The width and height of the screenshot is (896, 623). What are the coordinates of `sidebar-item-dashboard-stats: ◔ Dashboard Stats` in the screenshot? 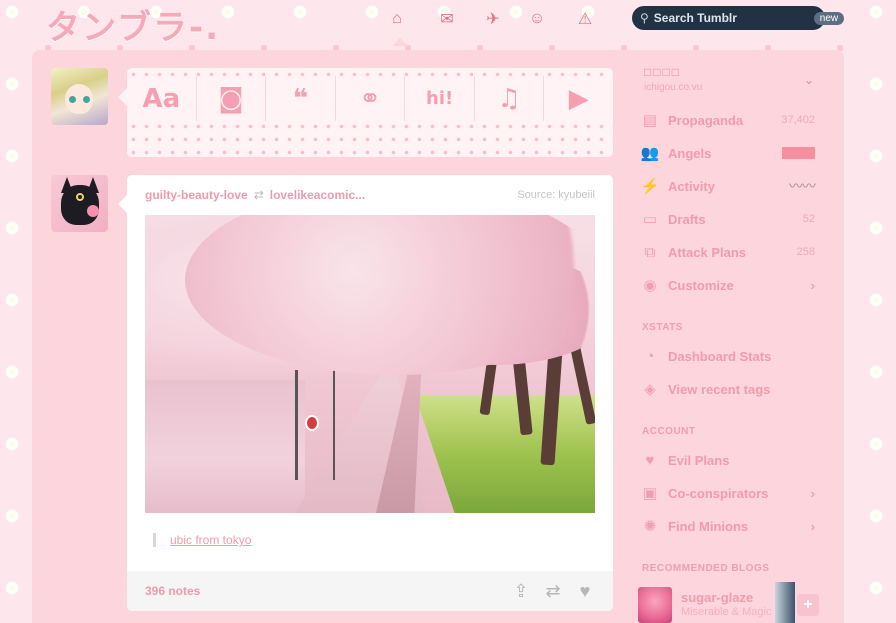 It's located at (727, 356).